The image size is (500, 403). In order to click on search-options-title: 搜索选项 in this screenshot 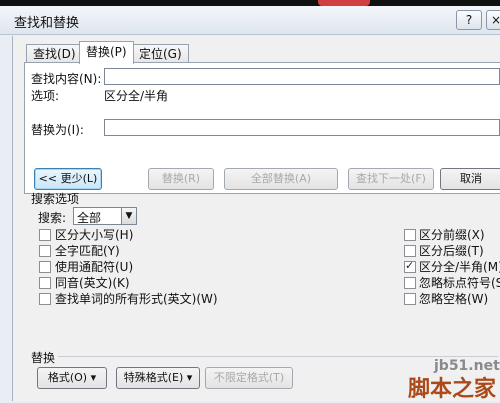, I will do `click(55, 199)`.